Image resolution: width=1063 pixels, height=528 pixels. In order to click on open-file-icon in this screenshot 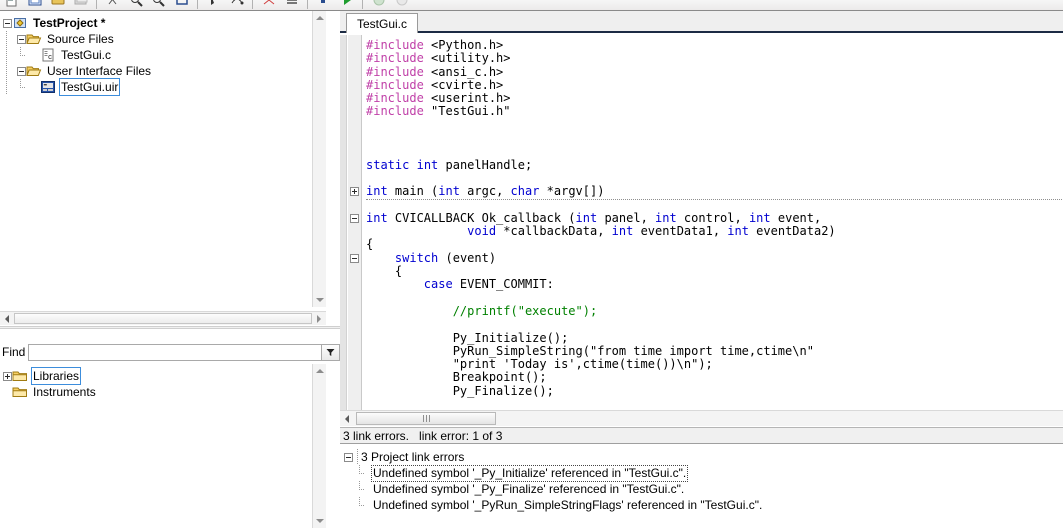, I will do `click(34, 5)`.